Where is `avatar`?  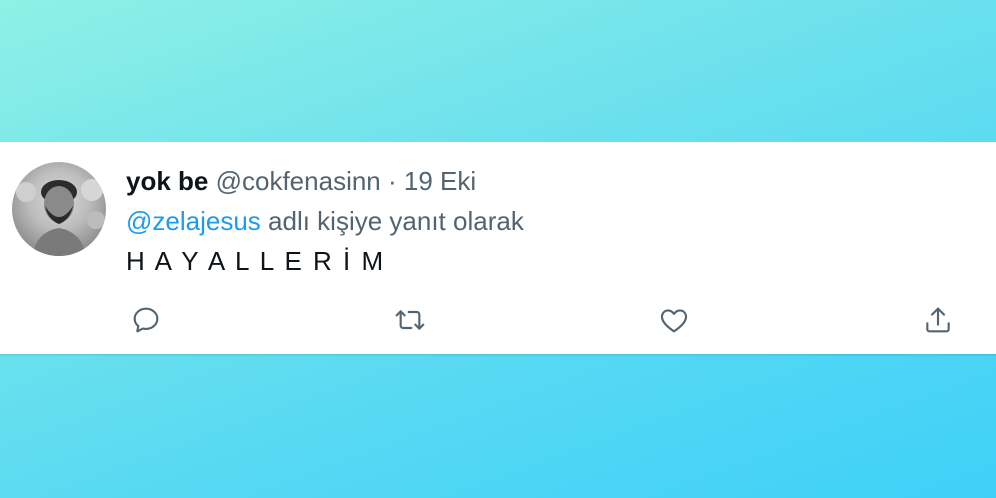
avatar is located at coordinates (59, 209).